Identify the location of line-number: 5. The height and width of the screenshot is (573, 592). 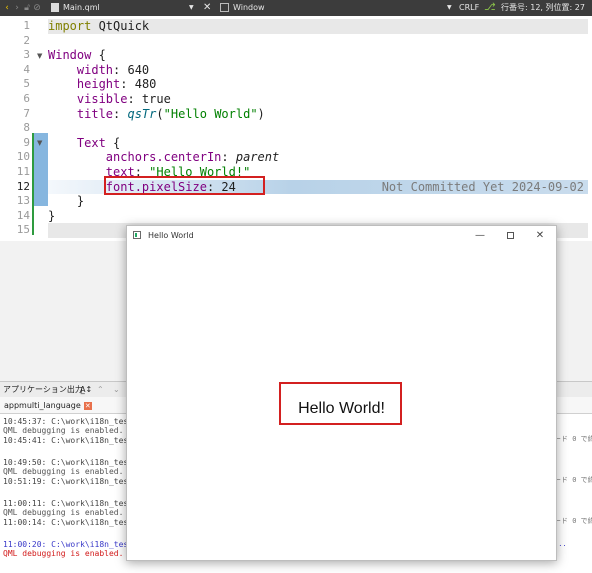
(26, 84).